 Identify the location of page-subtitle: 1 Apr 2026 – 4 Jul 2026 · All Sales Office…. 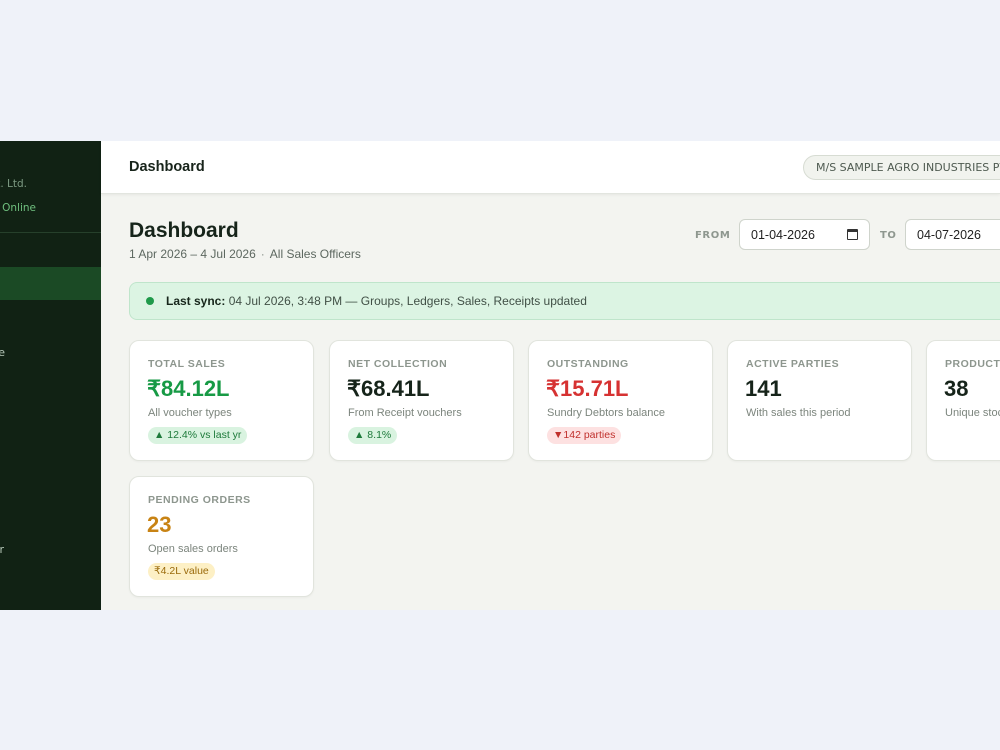
(245, 254).